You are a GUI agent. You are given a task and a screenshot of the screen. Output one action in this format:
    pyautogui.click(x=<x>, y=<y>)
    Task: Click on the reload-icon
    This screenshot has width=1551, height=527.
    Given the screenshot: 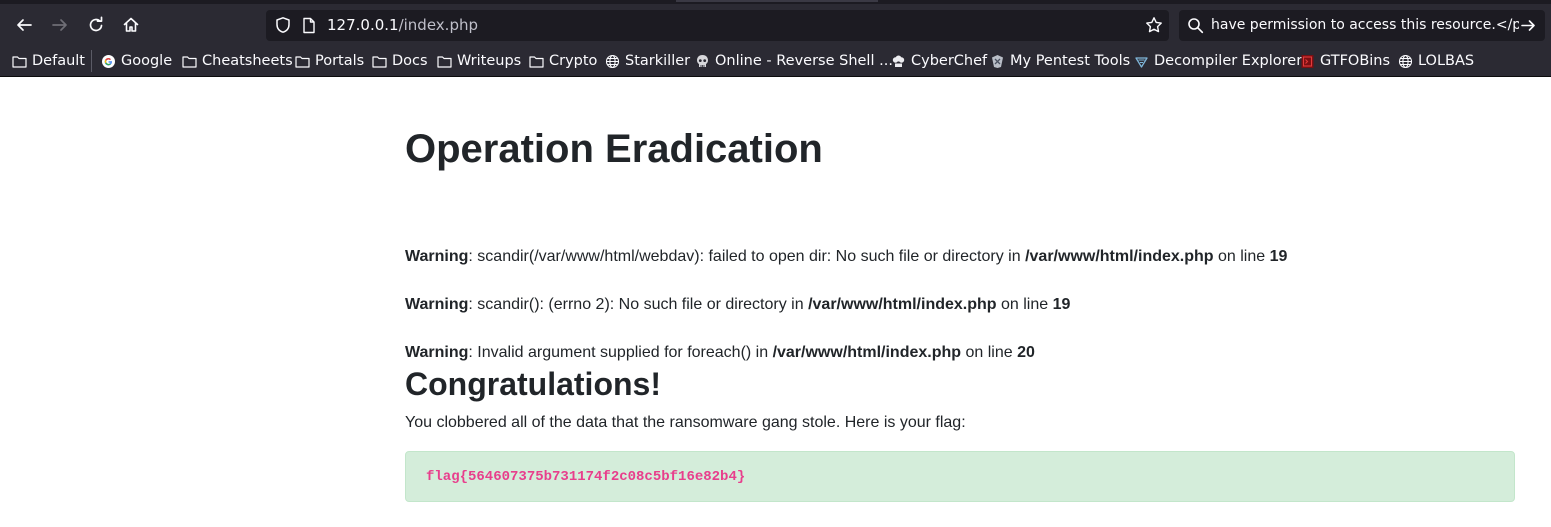 What is the action you would take?
    pyautogui.click(x=96, y=24)
    